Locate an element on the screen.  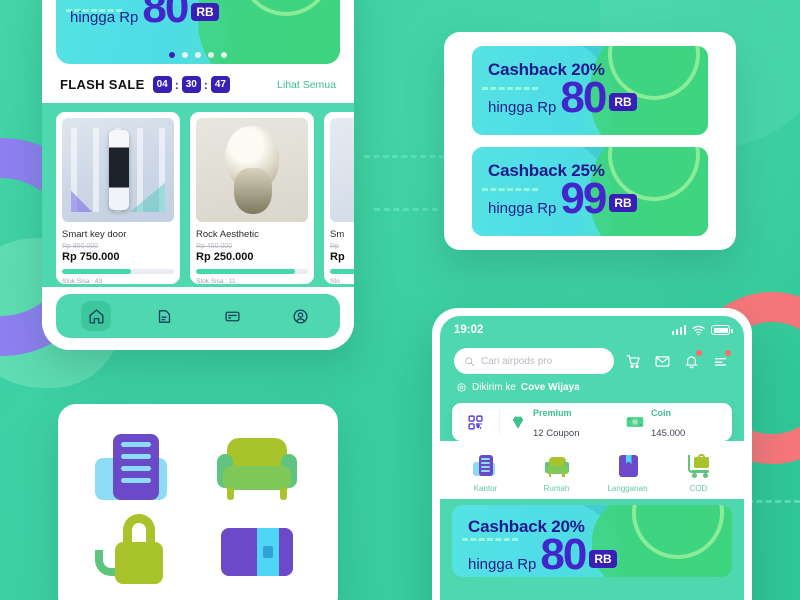
product-old-price: Rp 950.000 is located at coordinates (80, 246).